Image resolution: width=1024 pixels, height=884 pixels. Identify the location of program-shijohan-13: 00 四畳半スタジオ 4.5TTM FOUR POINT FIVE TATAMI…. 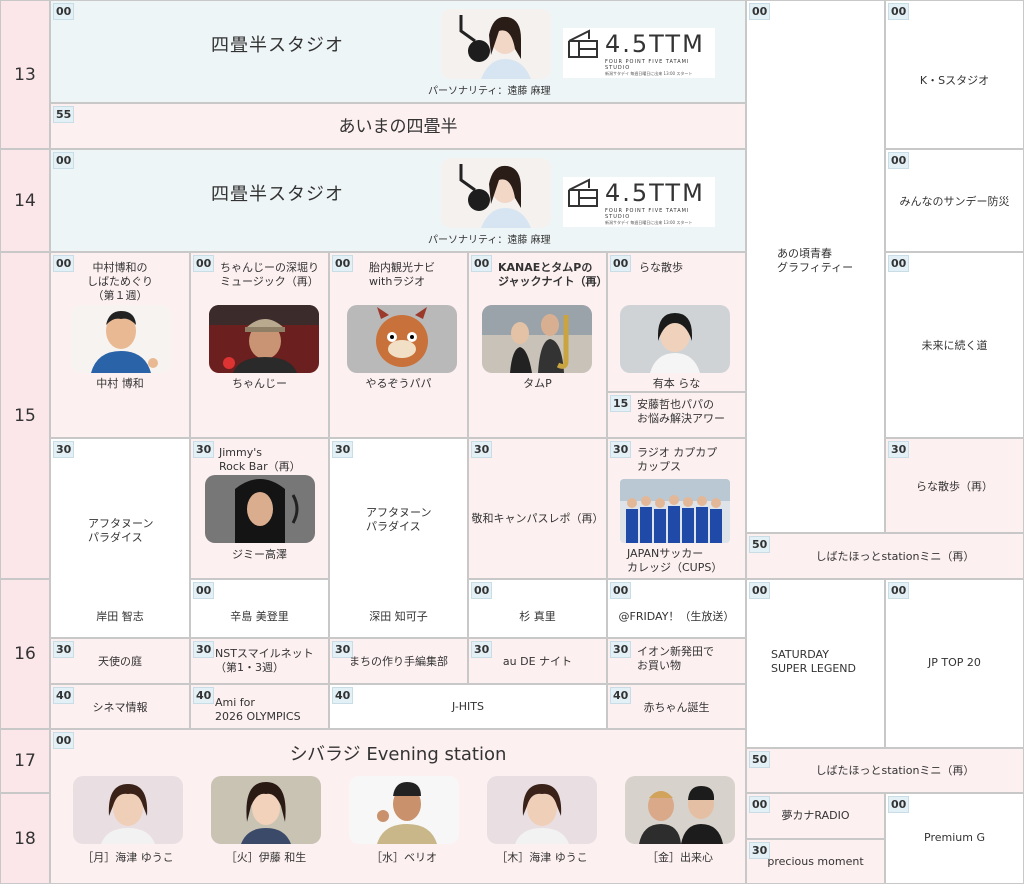
(398, 51).